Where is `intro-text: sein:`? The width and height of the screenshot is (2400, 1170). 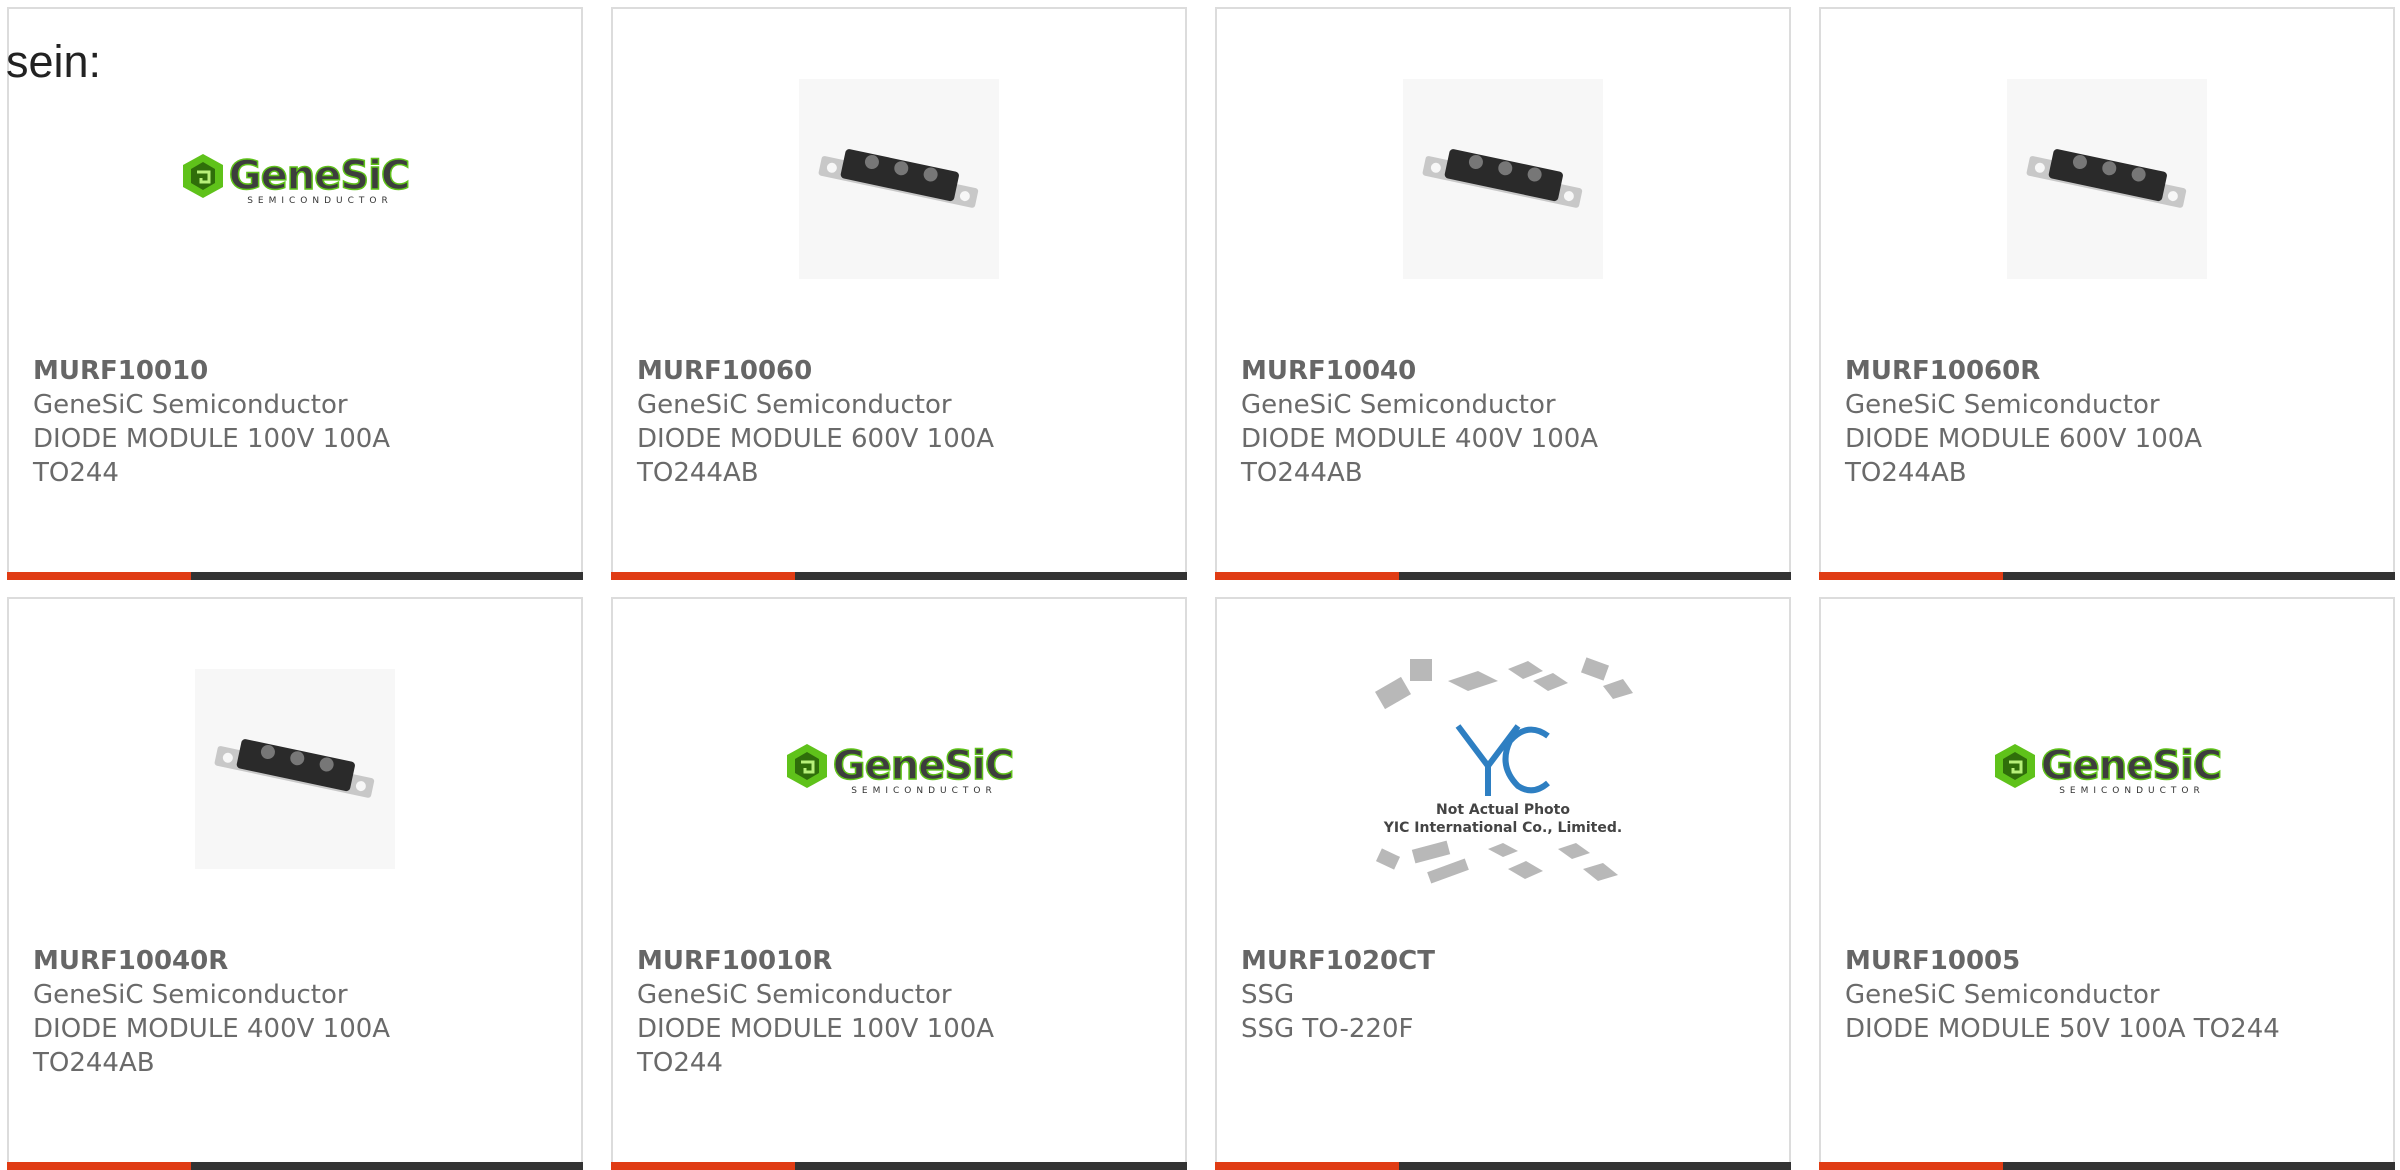
intro-text: sein: is located at coordinates (54, 61).